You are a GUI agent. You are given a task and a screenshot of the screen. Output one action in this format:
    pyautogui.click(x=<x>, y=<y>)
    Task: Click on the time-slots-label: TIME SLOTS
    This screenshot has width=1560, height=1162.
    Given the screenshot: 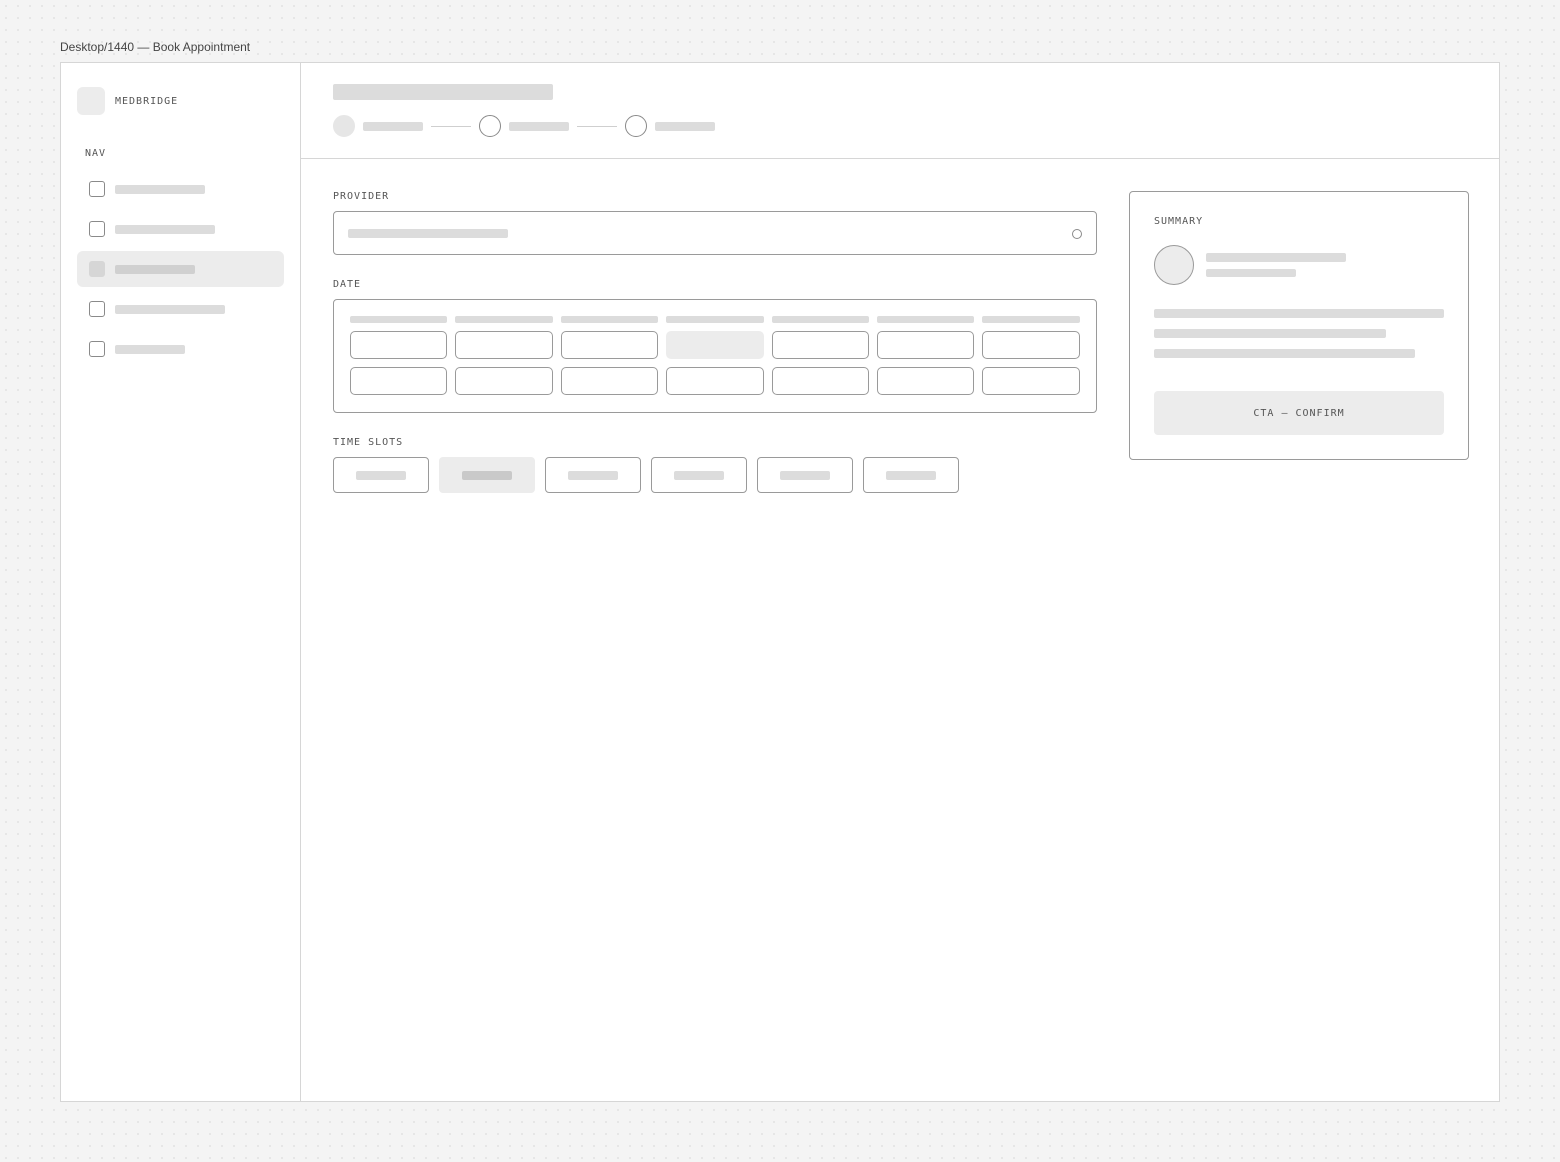 What is the action you would take?
    pyautogui.click(x=368, y=442)
    